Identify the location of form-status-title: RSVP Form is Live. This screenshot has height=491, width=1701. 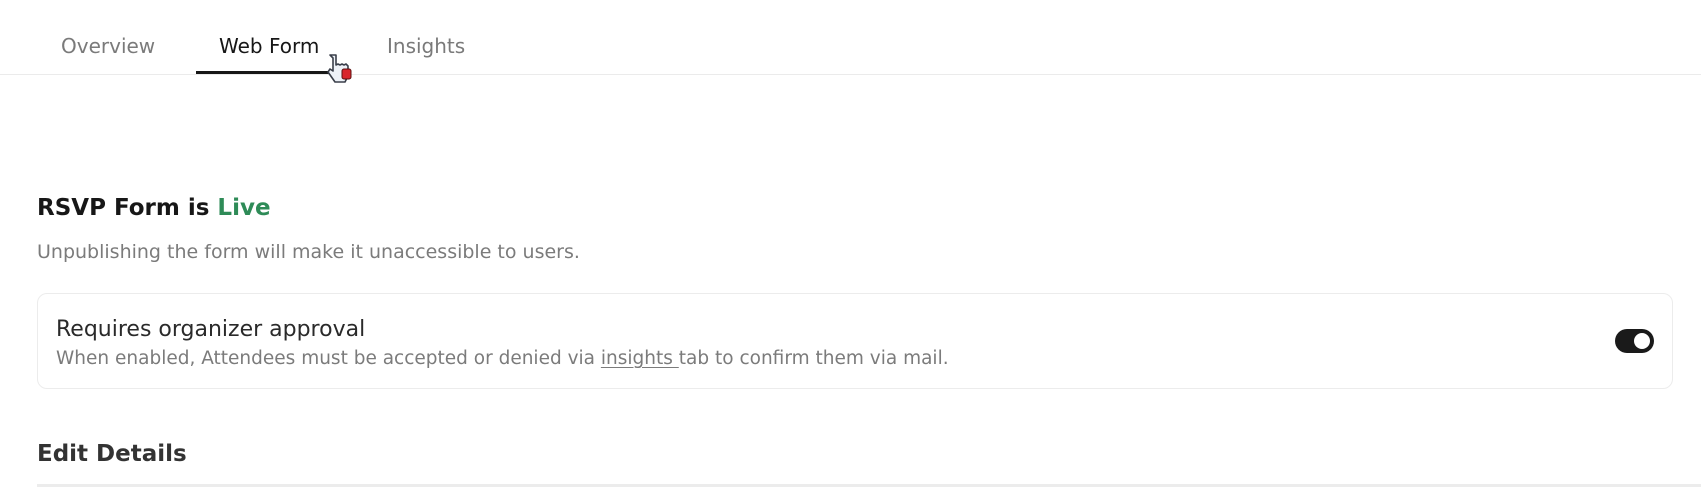
(154, 208).